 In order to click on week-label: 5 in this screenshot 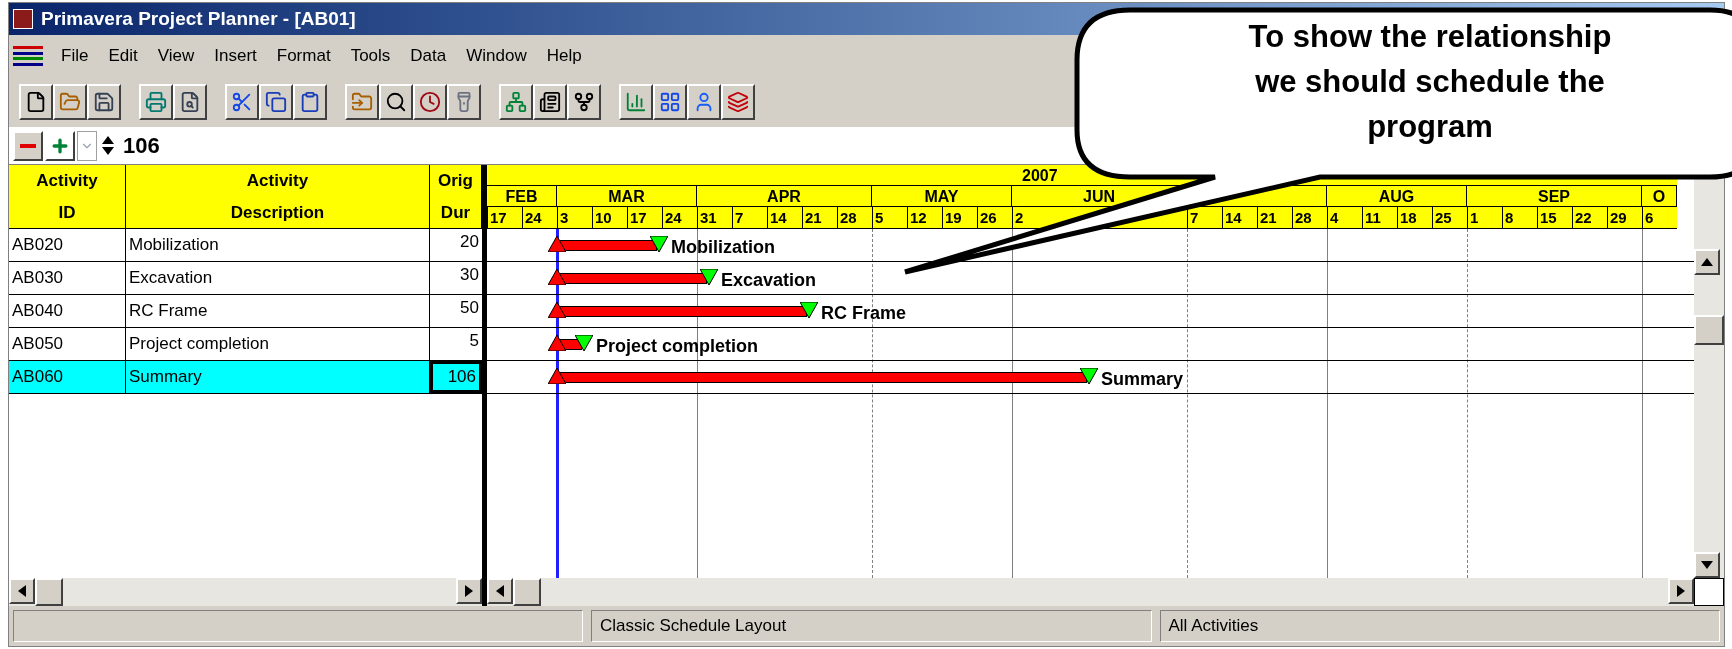, I will do `click(889, 217)`.